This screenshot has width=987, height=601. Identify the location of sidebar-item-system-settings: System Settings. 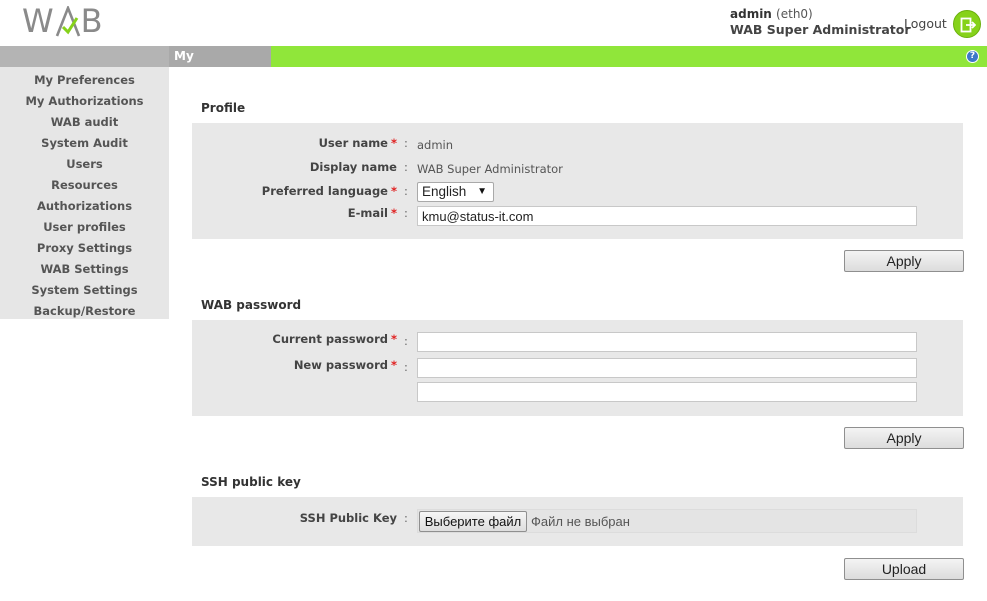
(84, 290).